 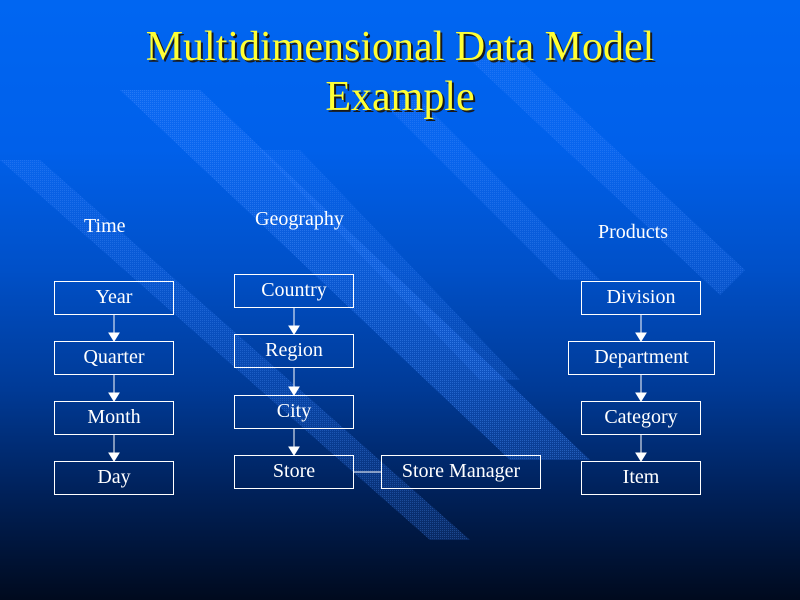 What do you see at coordinates (294, 291) in the screenshot?
I see `geography-level-country: Country` at bounding box center [294, 291].